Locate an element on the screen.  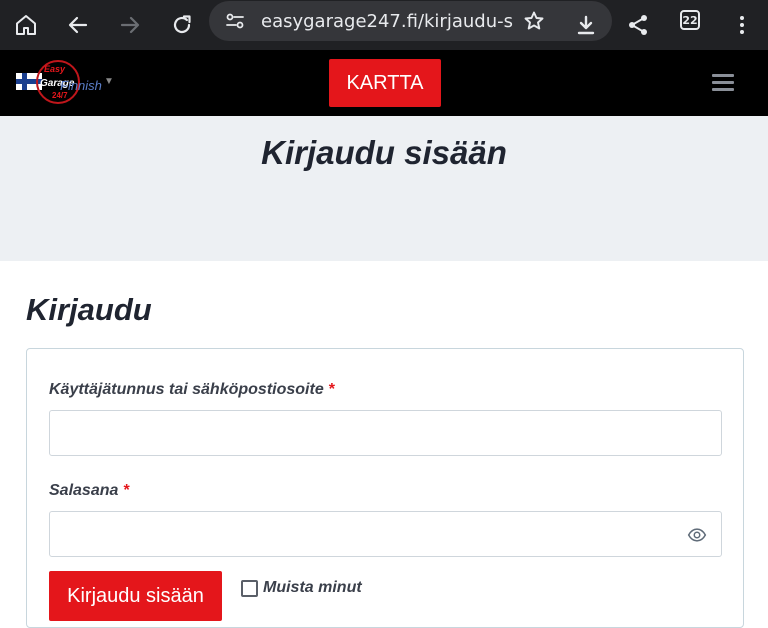
back-icon is located at coordinates (78, 25).